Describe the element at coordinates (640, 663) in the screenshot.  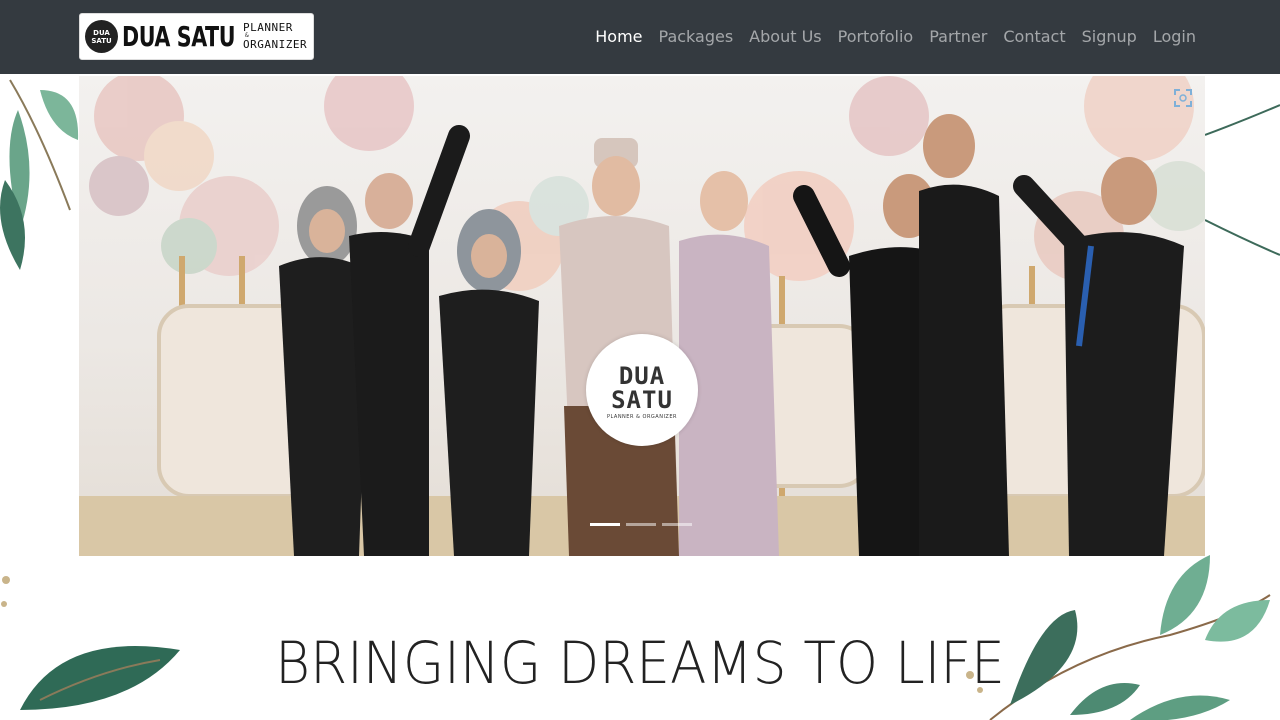
I see `hero-tagline: BRINGING DREAMS TO LIFE` at that location.